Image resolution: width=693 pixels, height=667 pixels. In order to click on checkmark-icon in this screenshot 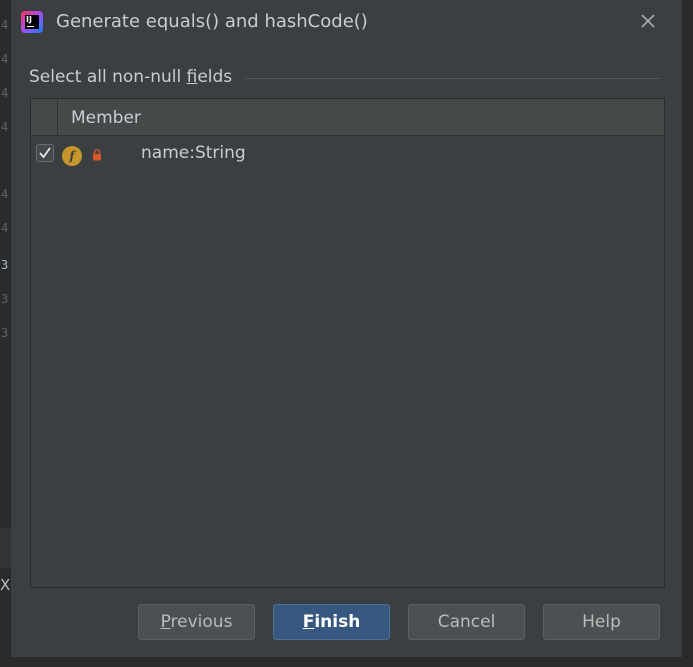, I will do `click(45, 153)`.